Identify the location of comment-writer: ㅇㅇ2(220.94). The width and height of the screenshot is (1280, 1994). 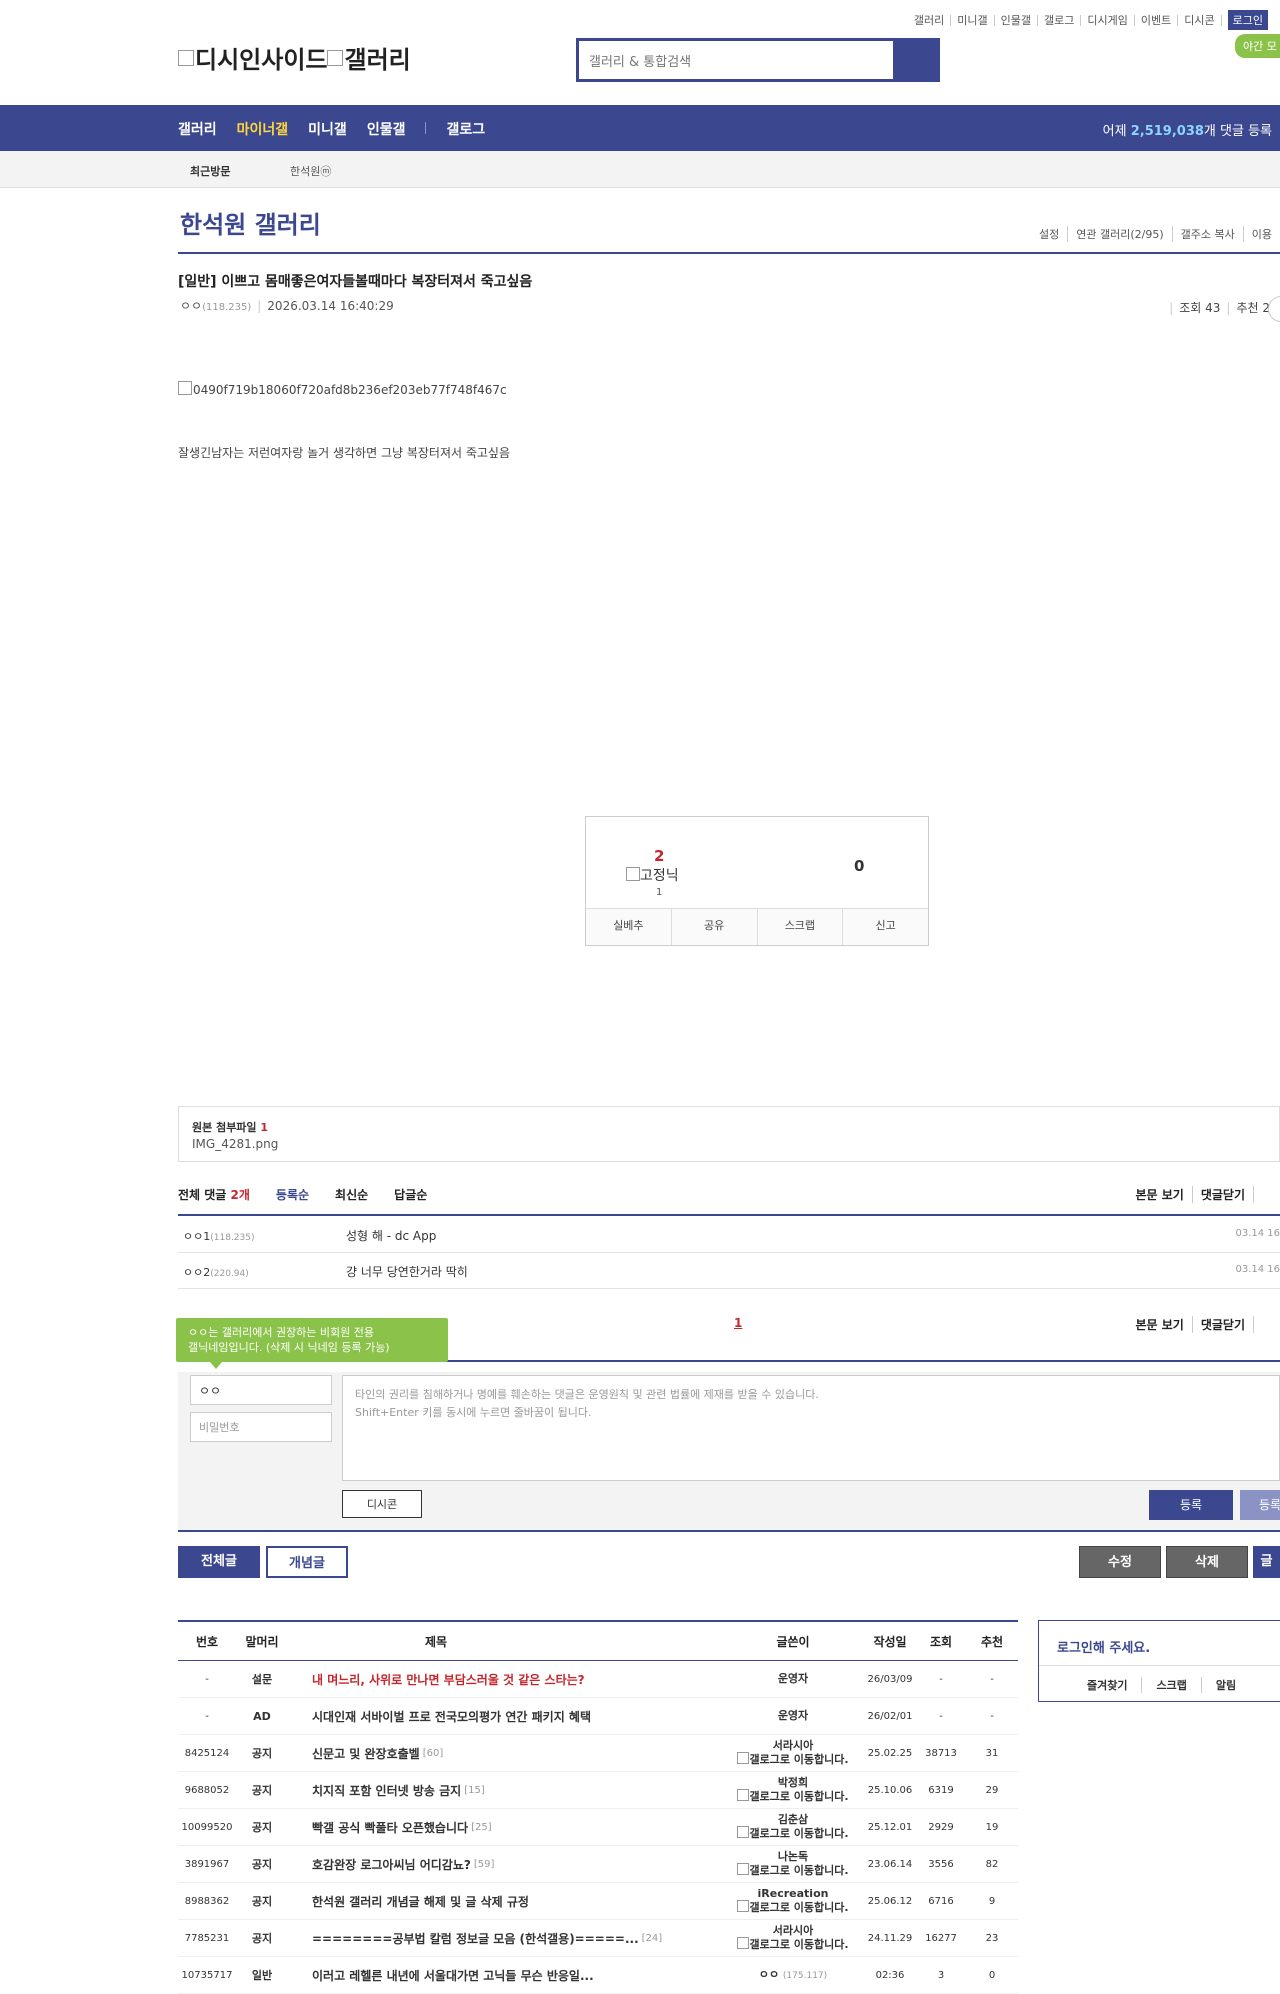
(216, 1272).